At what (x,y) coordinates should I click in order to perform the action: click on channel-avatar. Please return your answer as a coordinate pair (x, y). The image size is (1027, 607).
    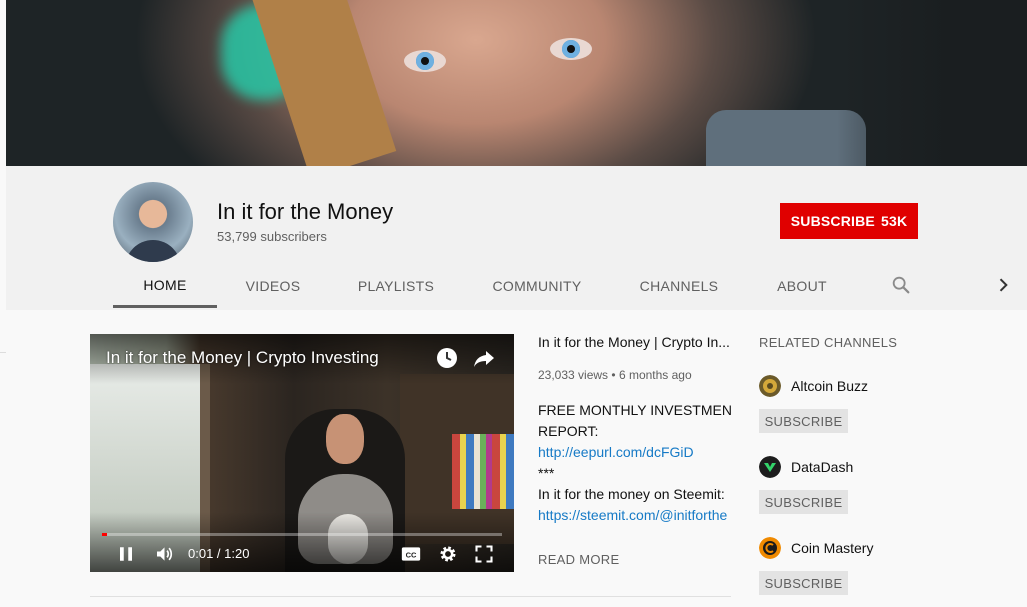
    Looking at the image, I should click on (153, 222).